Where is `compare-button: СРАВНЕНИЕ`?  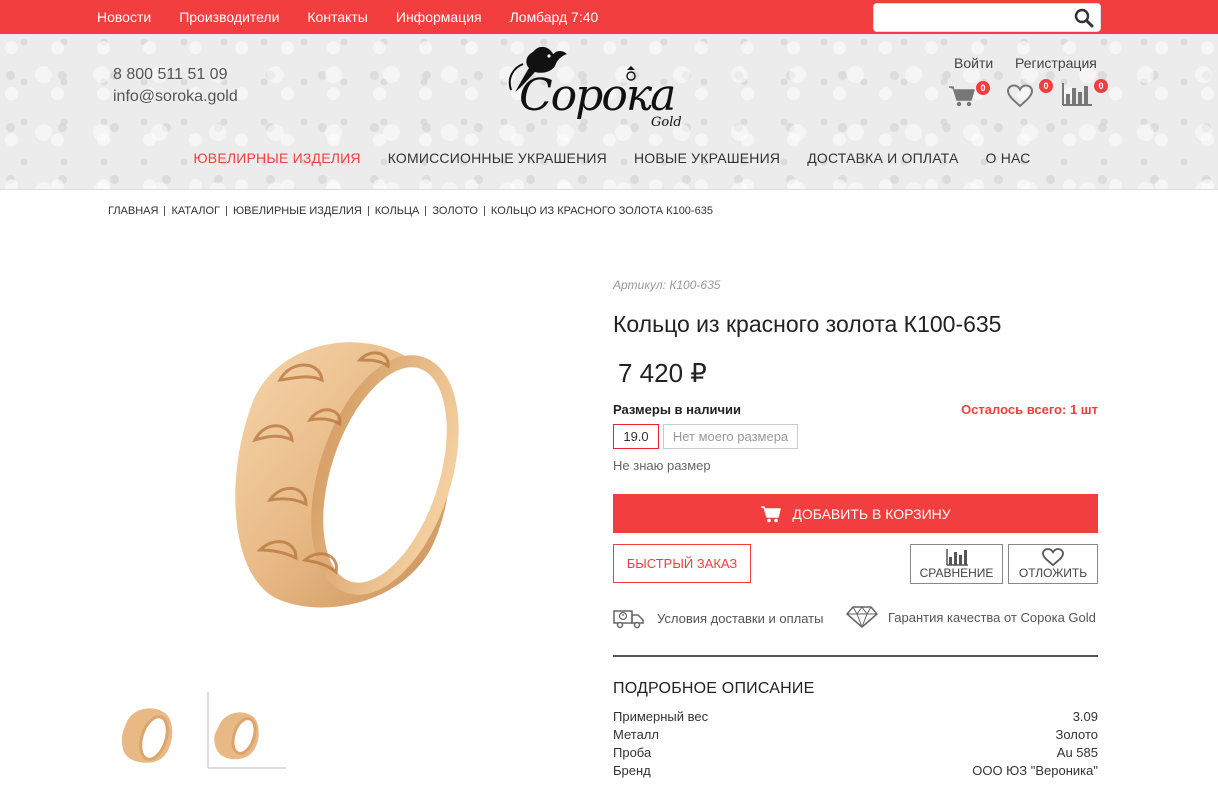
compare-button: СРАВНЕНИЕ is located at coordinates (956, 564).